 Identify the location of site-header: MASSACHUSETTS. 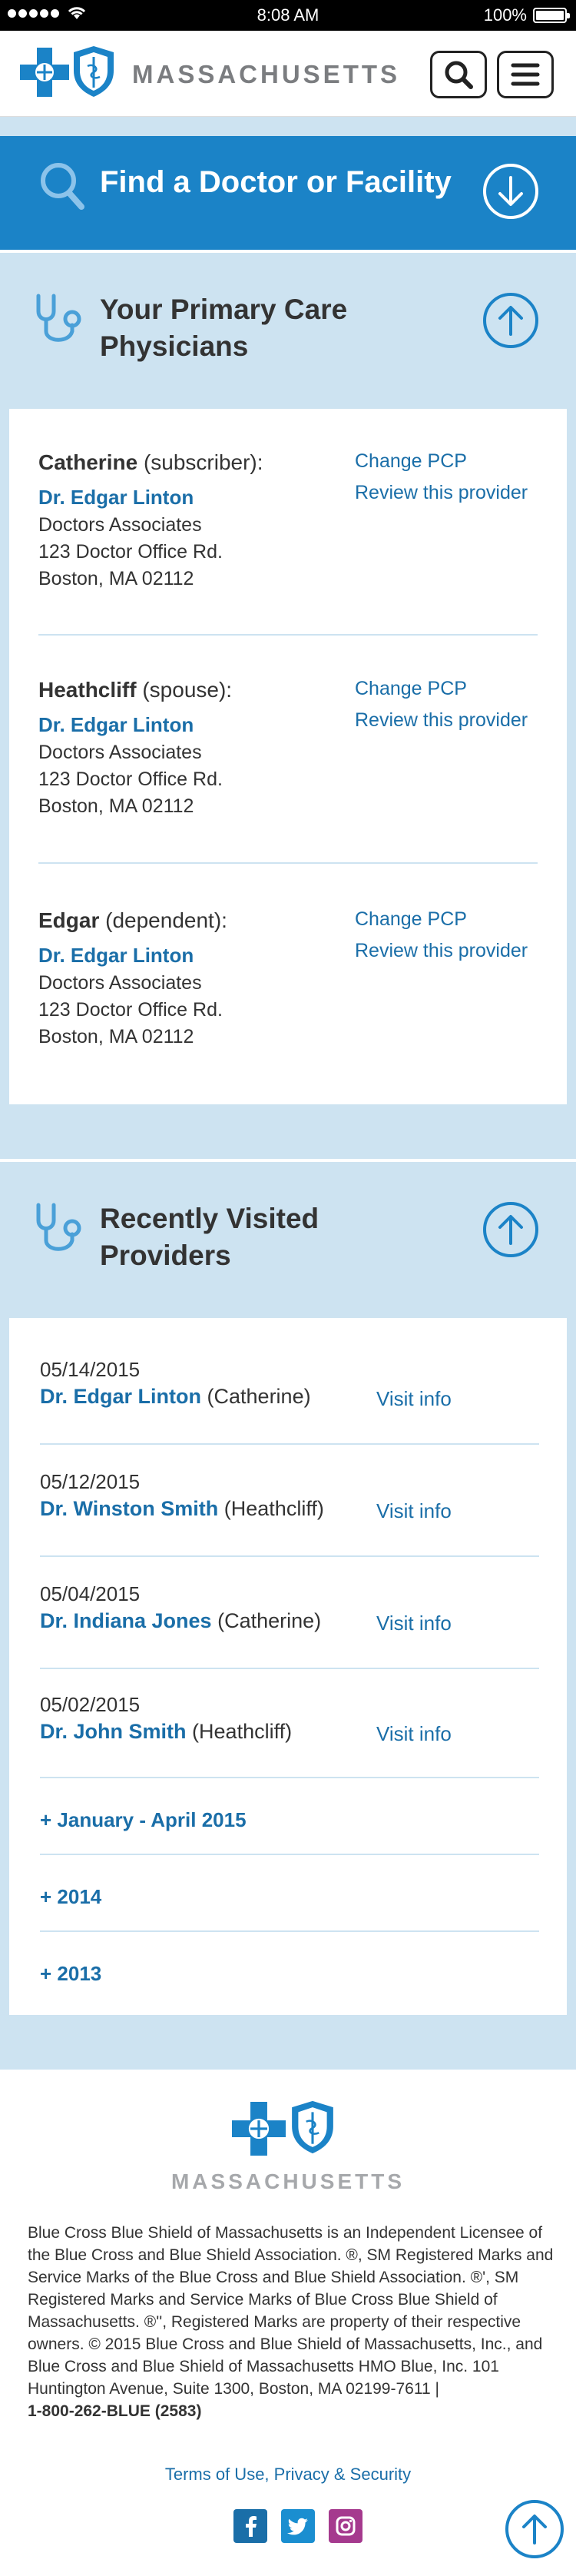
(288, 74).